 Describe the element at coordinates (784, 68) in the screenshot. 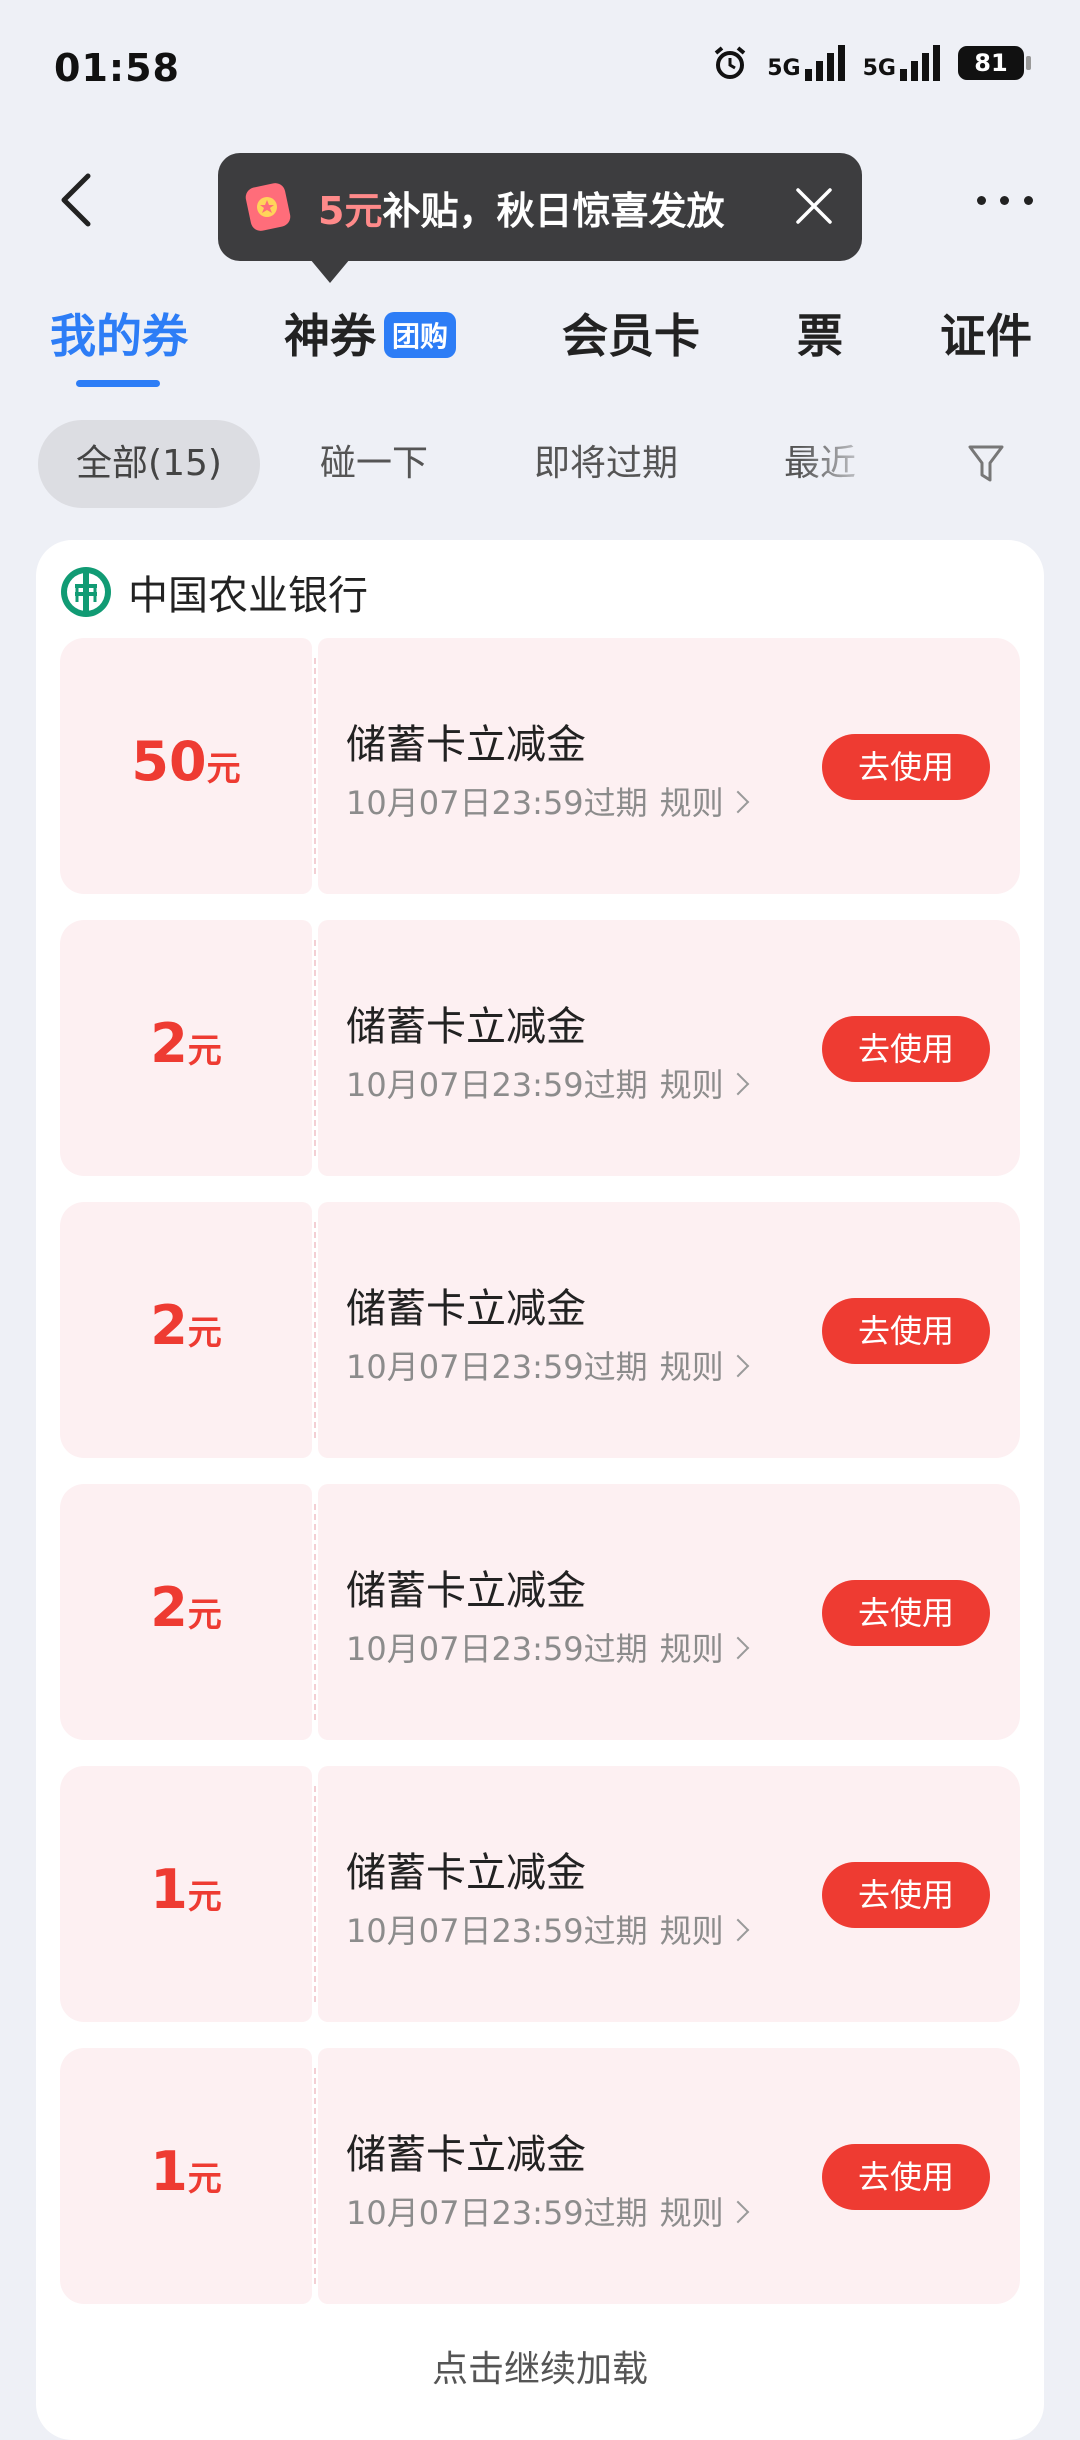

I see `network-type-1: 5G` at that location.